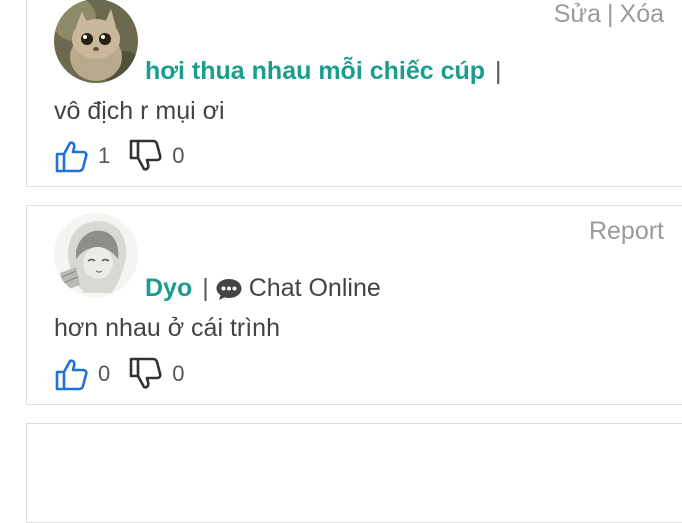  Describe the element at coordinates (168, 288) in the screenshot. I see `user-name: Dyo` at that location.